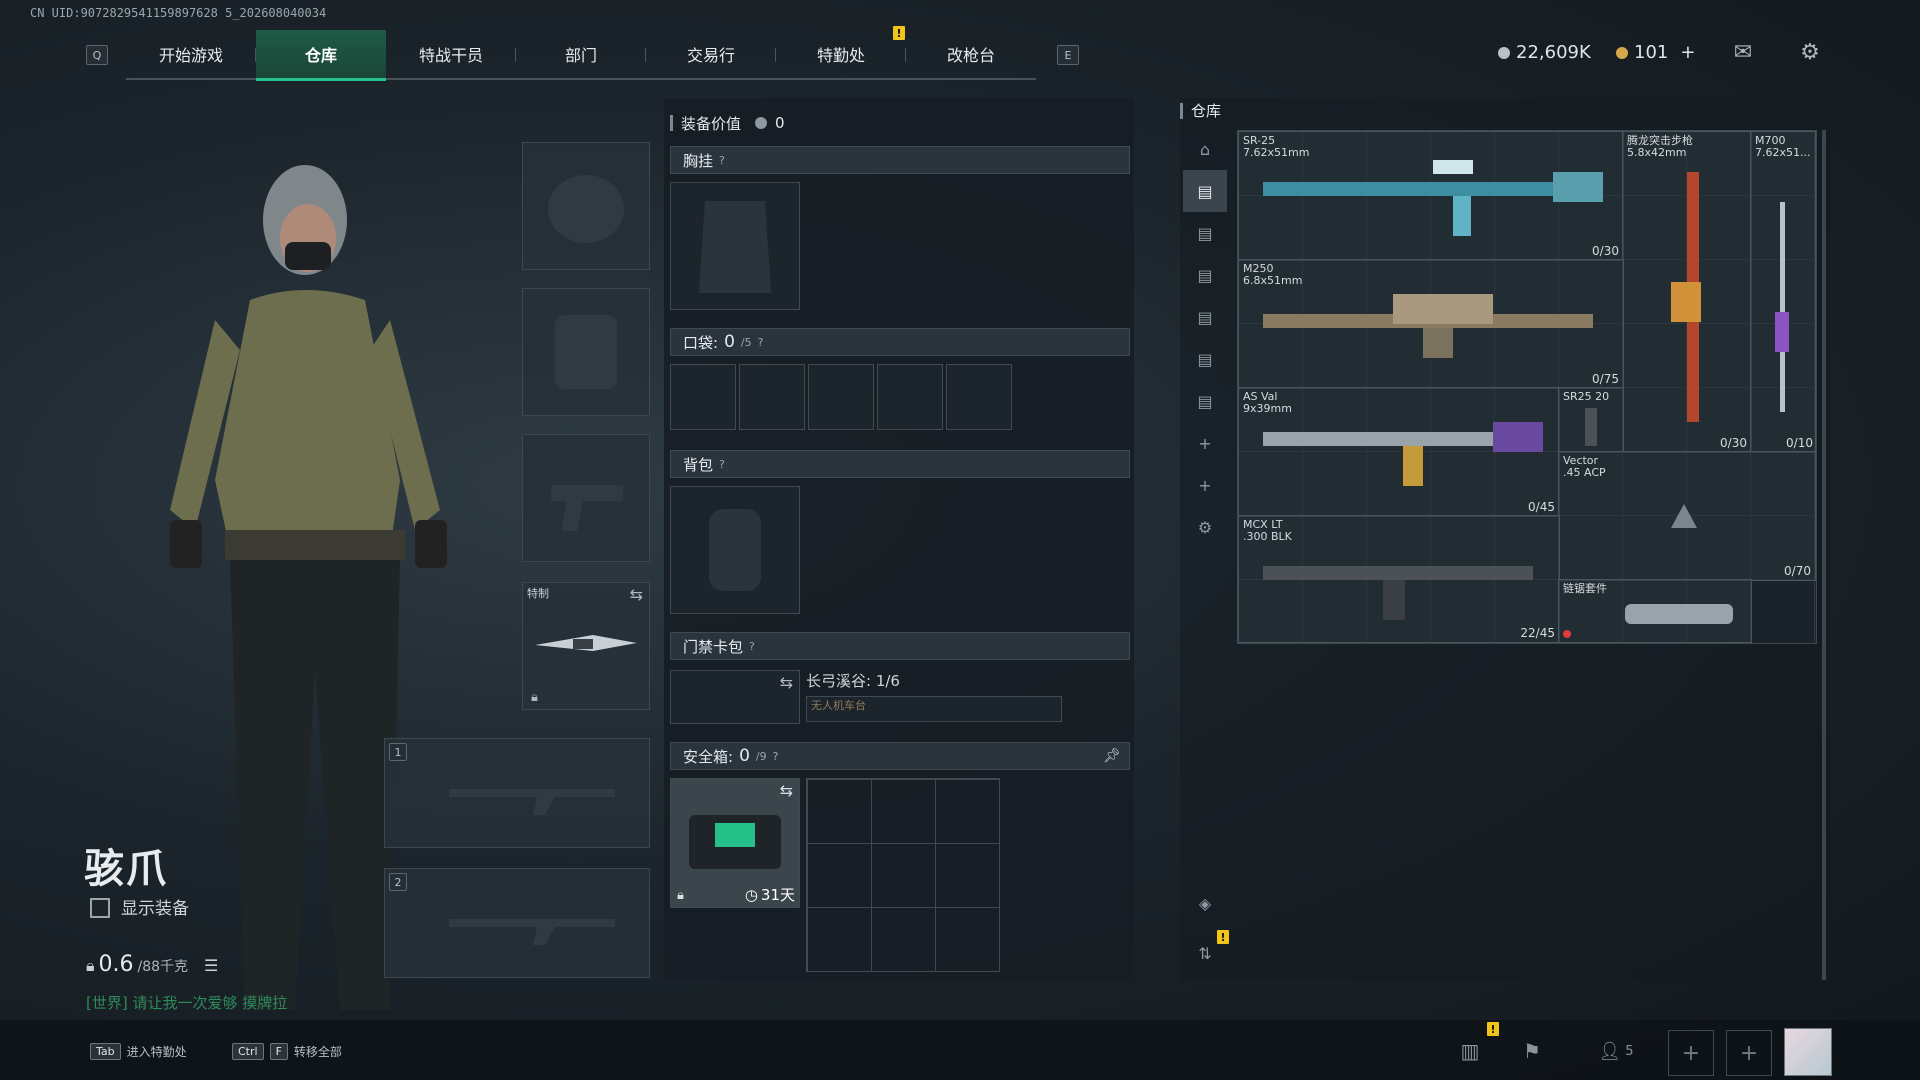 This screenshot has height=1080, width=1920. Describe the element at coordinates (1687, 292) in the screenshot. I see `item-tenglong-rifle: 腾龙突击步枪 5.8x42mm 0/30` at that location.